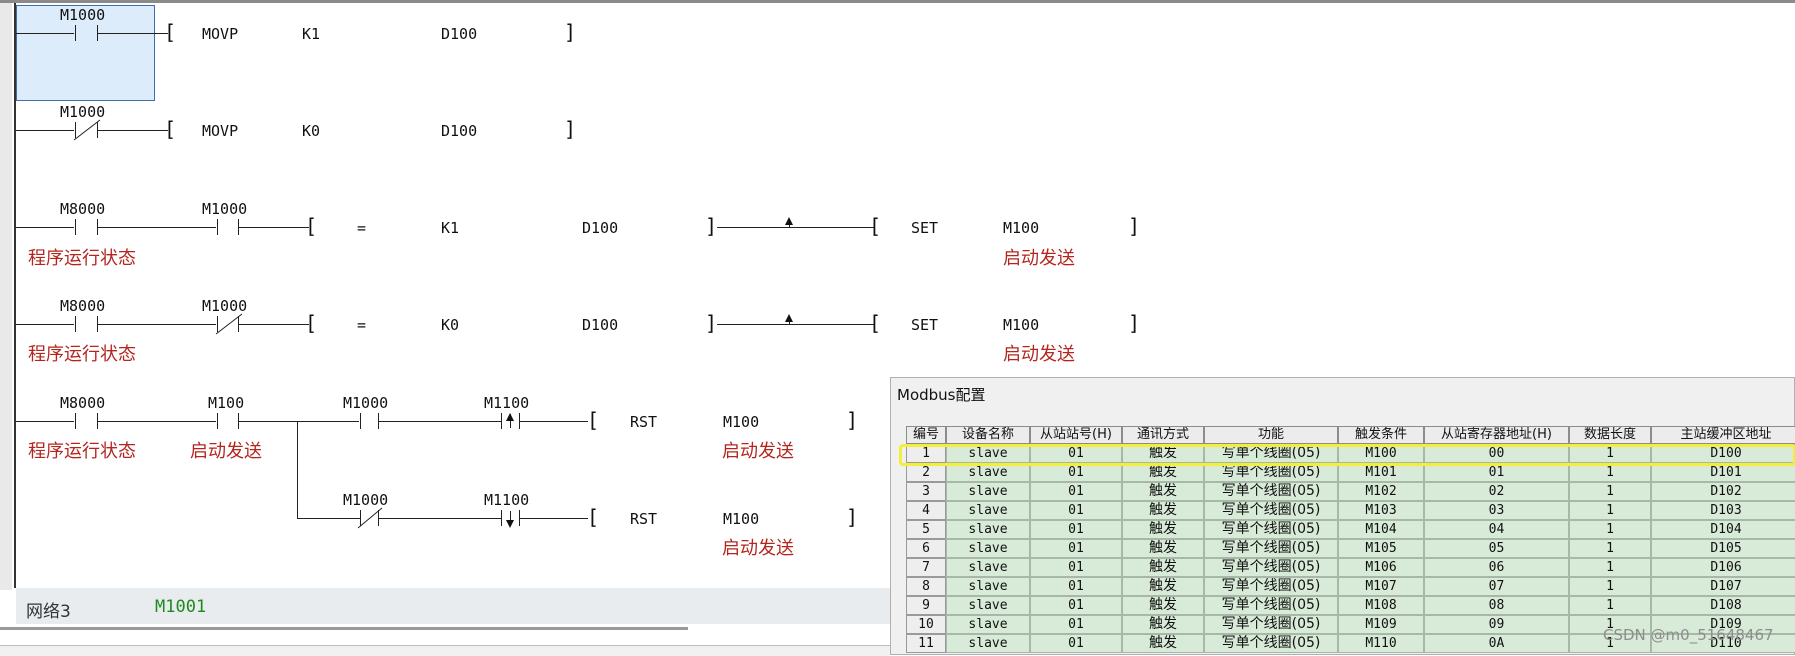  I want to click on row-number: 5, so click(926, 529).